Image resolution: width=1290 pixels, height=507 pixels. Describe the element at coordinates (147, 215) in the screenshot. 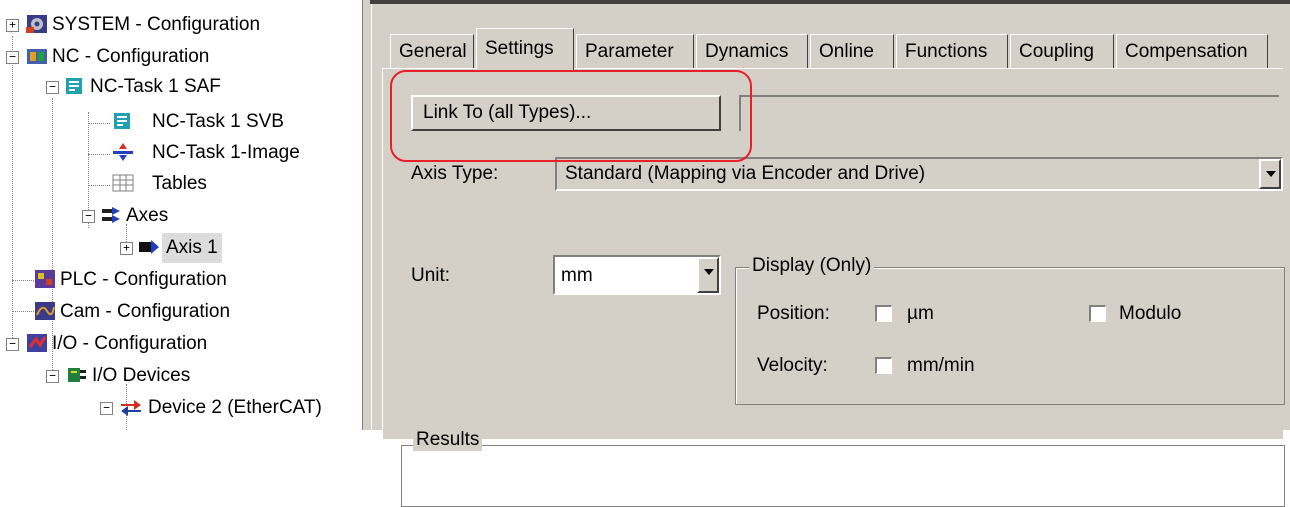

I see `tree-item-label: Axes` at that location.